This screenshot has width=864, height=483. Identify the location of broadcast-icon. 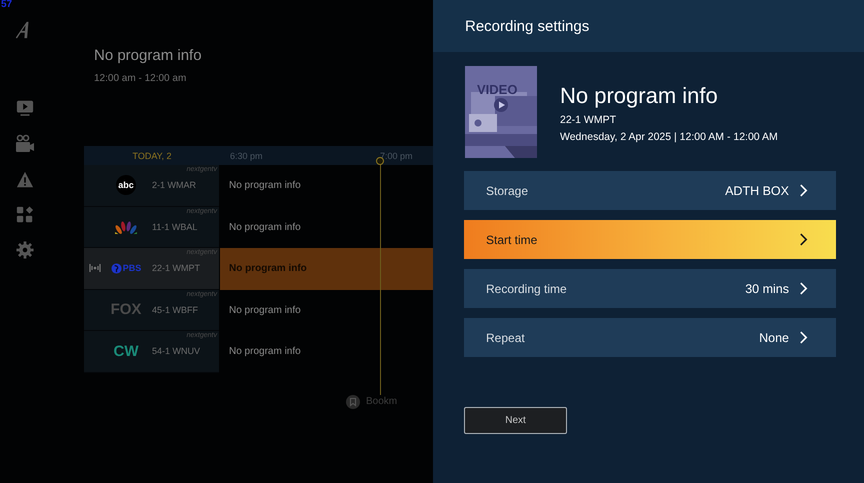
(95, 268).